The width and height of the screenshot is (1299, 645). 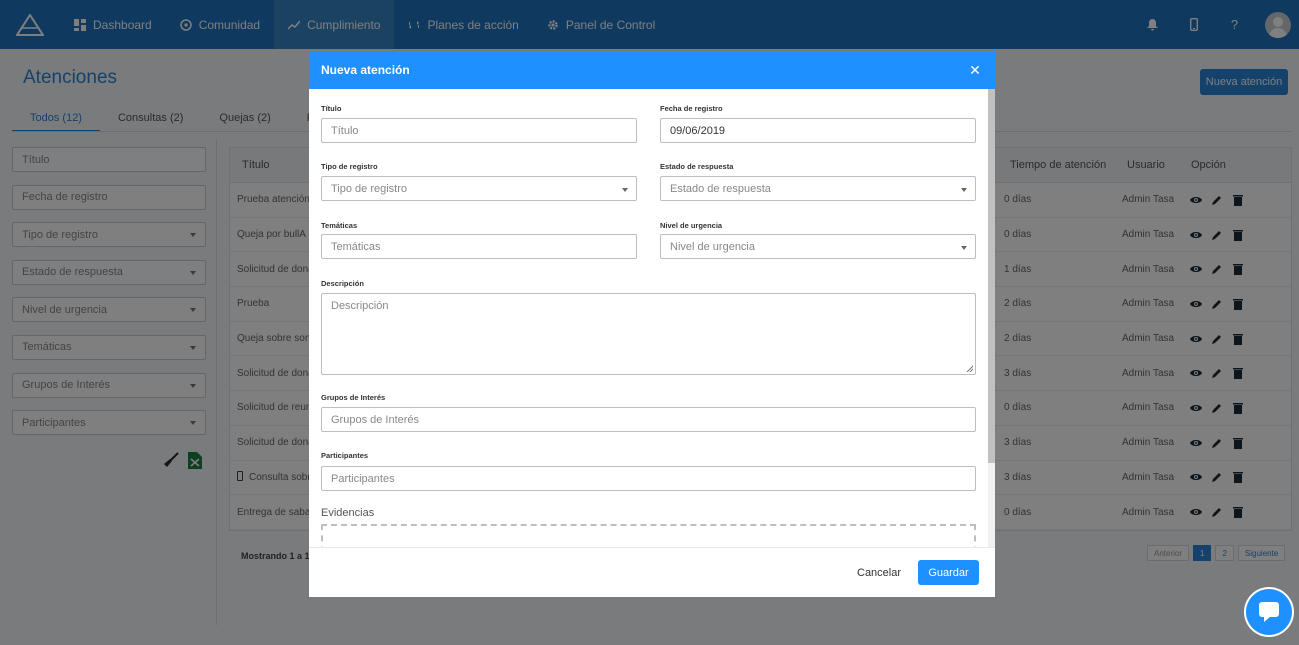 I want to click on titulo-input: Título, so click(x=479, y=130).